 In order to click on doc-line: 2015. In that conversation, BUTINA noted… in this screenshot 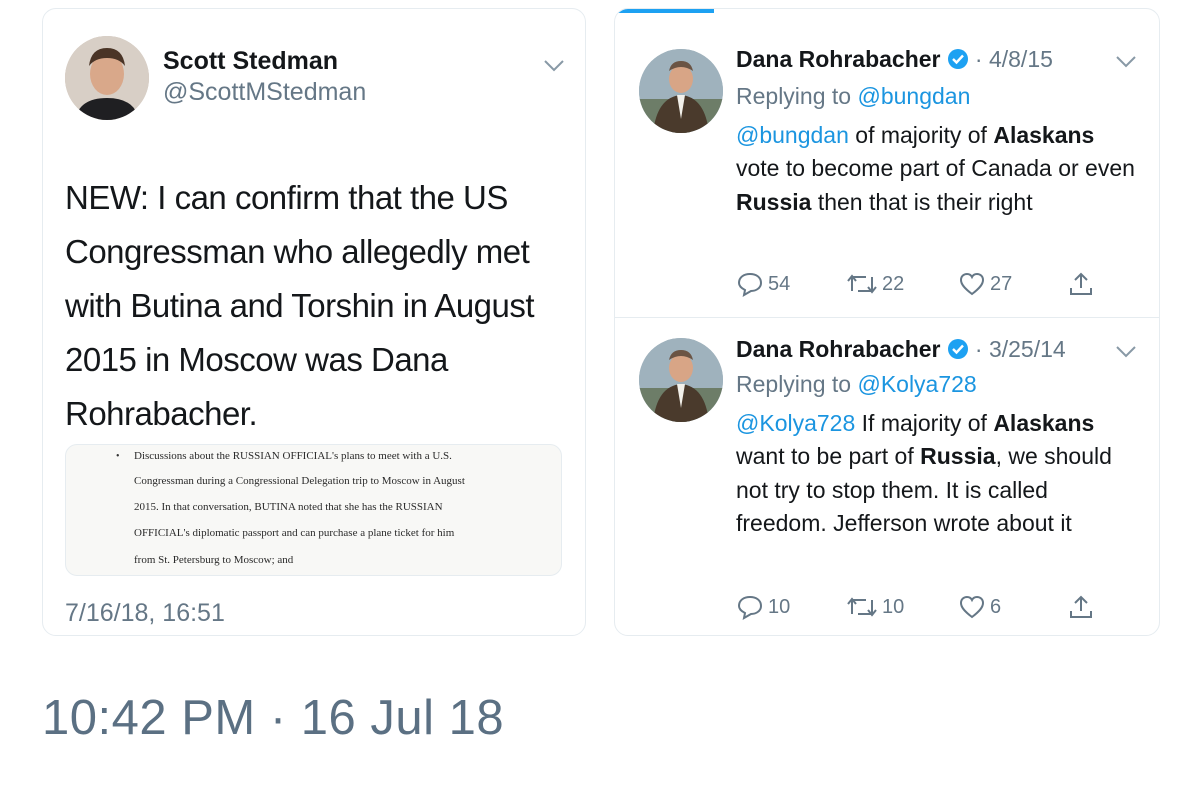, I will do `click(288, 507)`.